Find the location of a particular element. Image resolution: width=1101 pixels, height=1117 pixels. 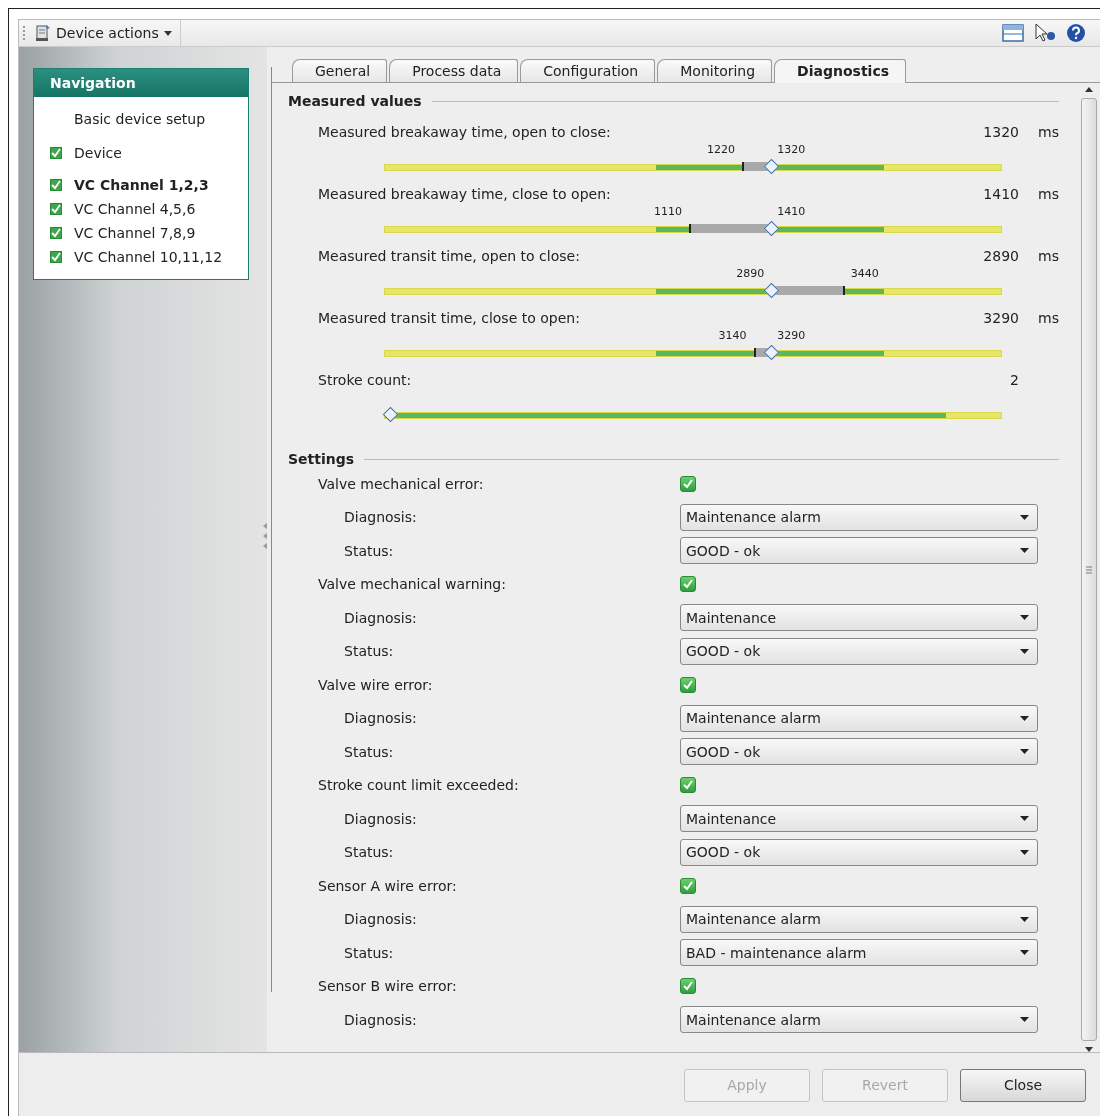

section-title: Measured values is located at coordinates (355, 101).